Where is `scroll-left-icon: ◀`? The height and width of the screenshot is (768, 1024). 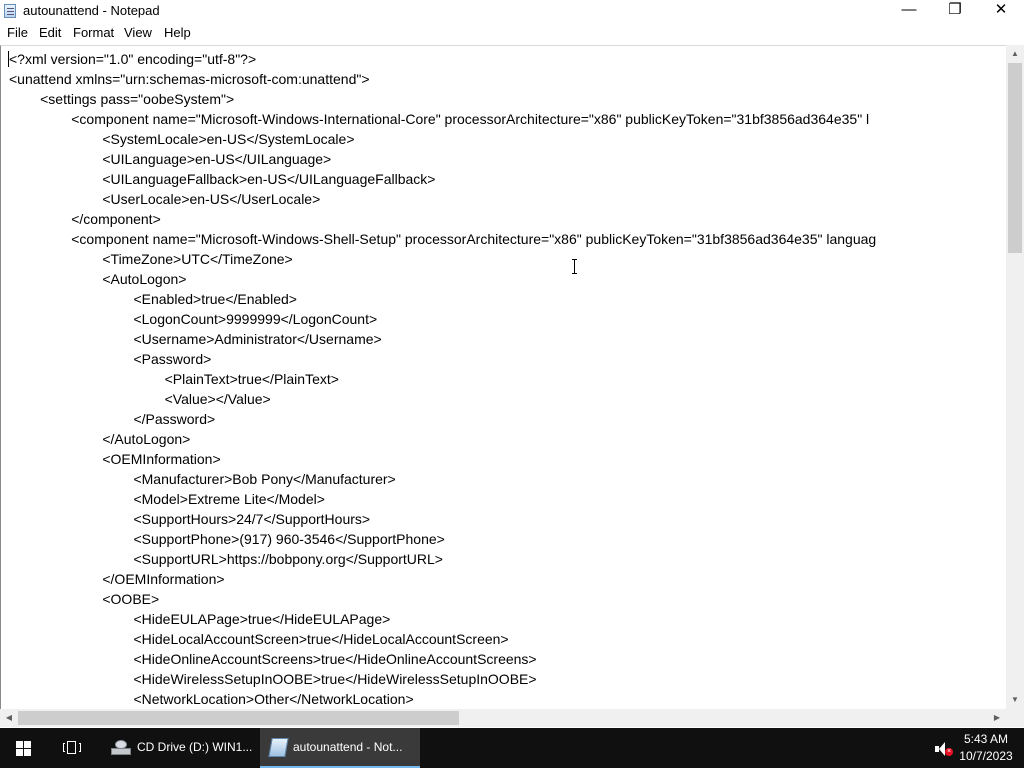 scroll-left-icon: ◀ is located at coordinates (9, 718).